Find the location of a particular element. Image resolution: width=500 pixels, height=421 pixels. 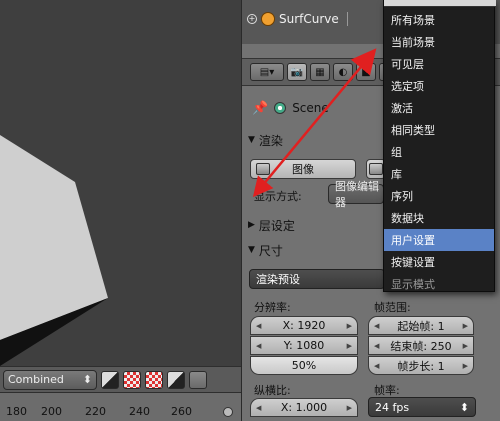

frame-step-value: 帧步长: 1 is located at coordinates (421, 366).